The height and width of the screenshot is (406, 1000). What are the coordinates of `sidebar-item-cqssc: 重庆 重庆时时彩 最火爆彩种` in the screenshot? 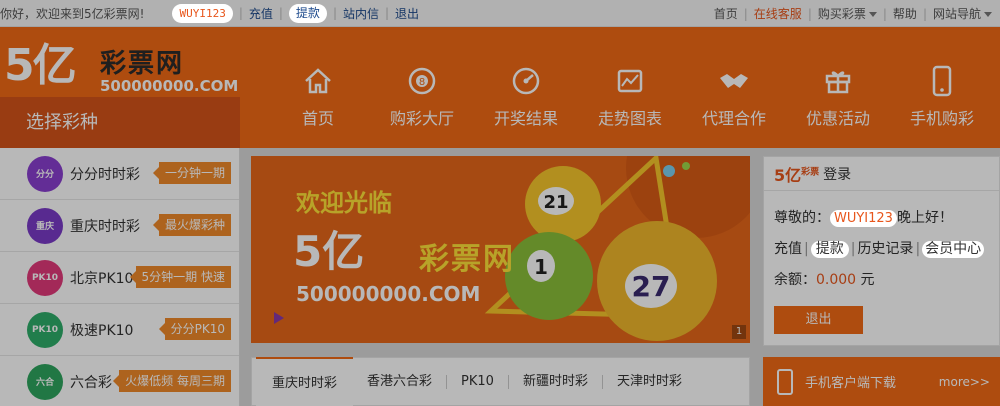 It's located at (119, 226).